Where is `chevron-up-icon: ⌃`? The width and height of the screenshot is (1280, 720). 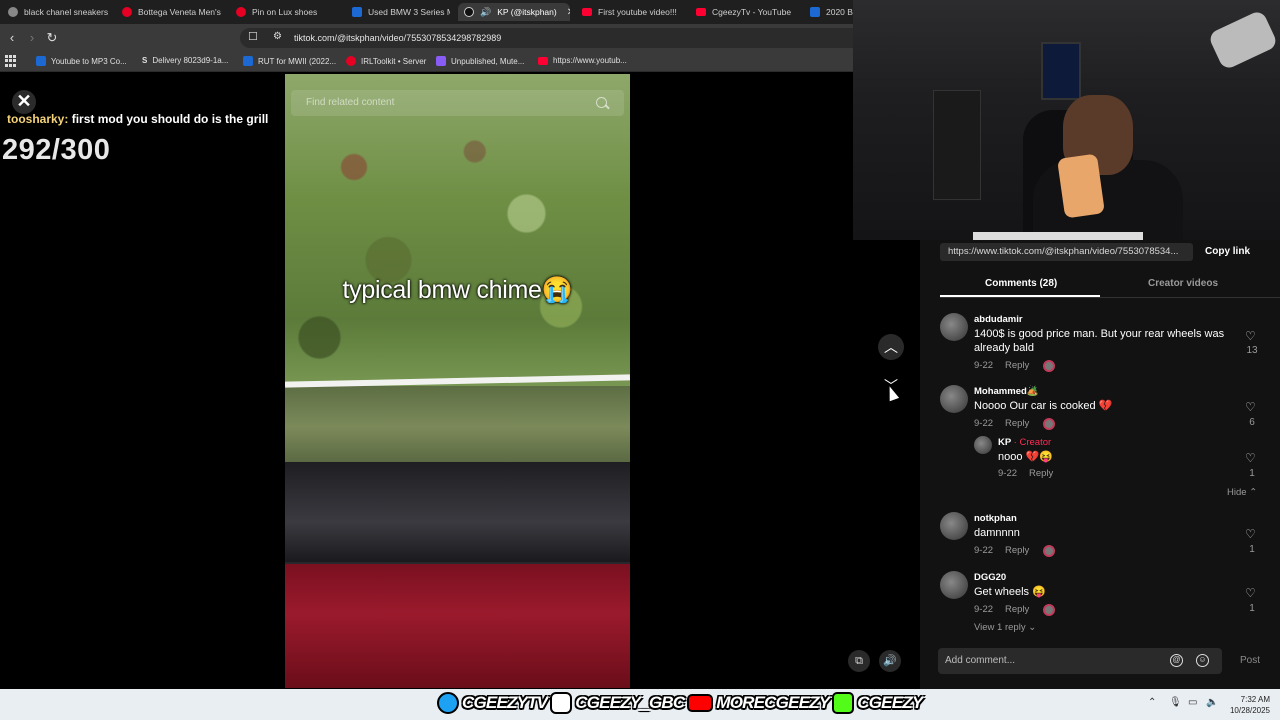 chevron-up-icon: ⌃ is located at coordinates (1152, 702).